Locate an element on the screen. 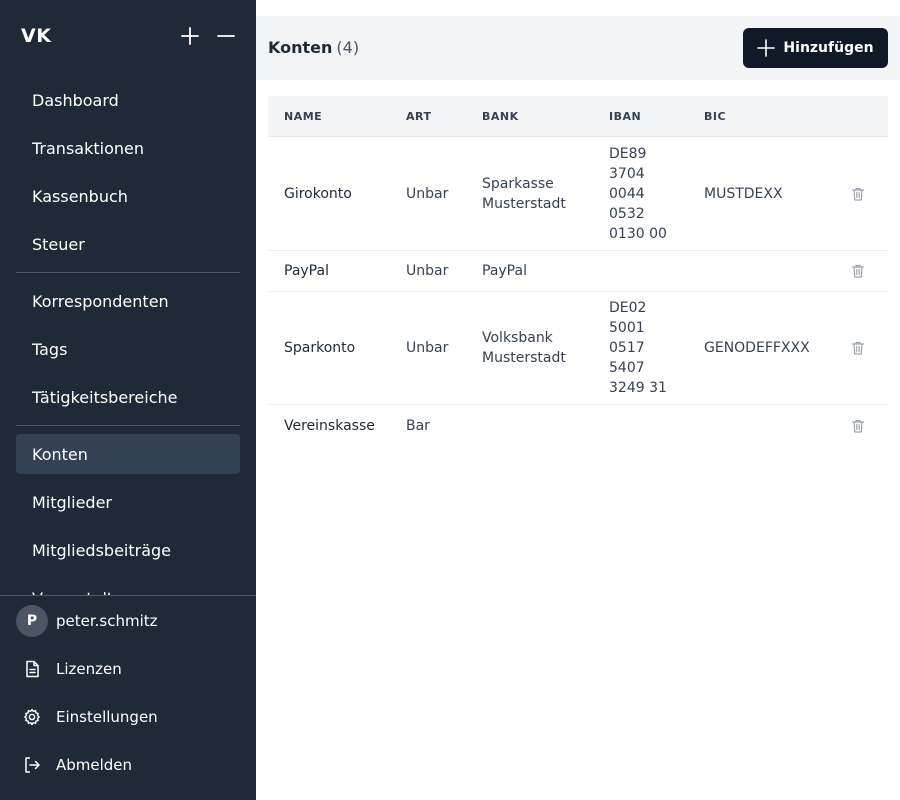 This screenshot has width=900, height=800. collapse-all-button is located at coordinates (226, 36).